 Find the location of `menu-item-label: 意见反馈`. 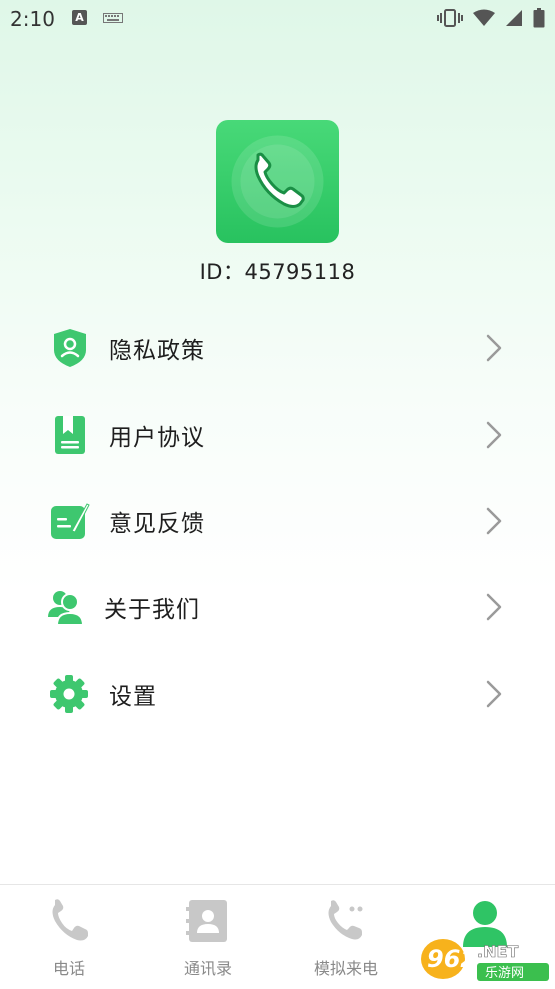

menu-item-label: 意见反馈 is located at coordinates (157, 524).